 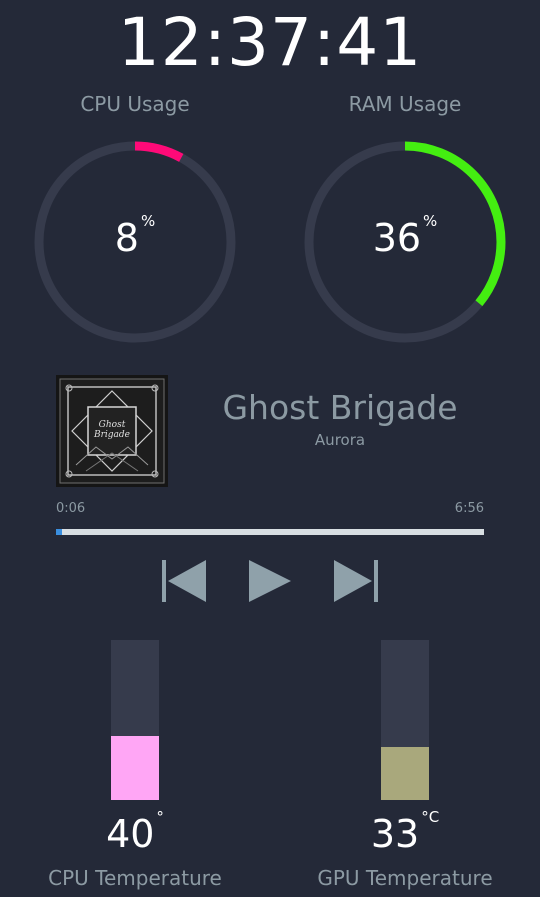 I want to click on ram-usage-value-container: 36%, so click(x=405, y=236).